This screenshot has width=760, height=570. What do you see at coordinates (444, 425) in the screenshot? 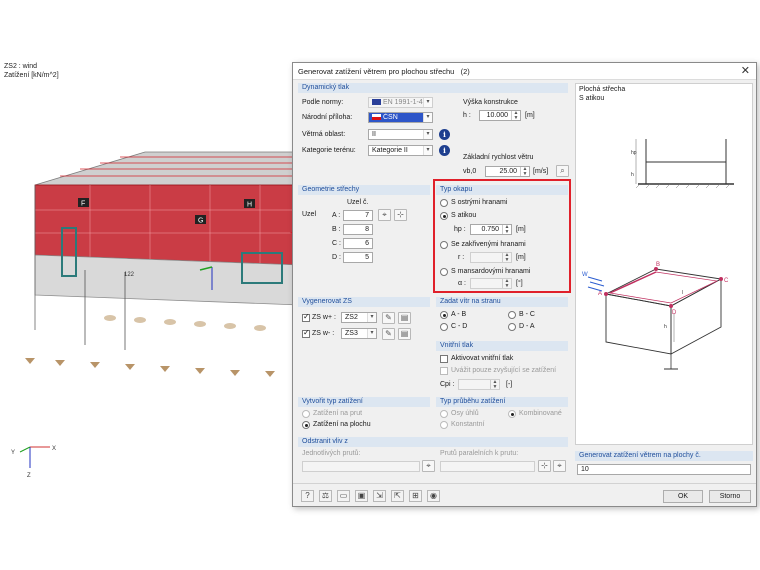
I see `constant-radio` at bounding box center [444, 425].